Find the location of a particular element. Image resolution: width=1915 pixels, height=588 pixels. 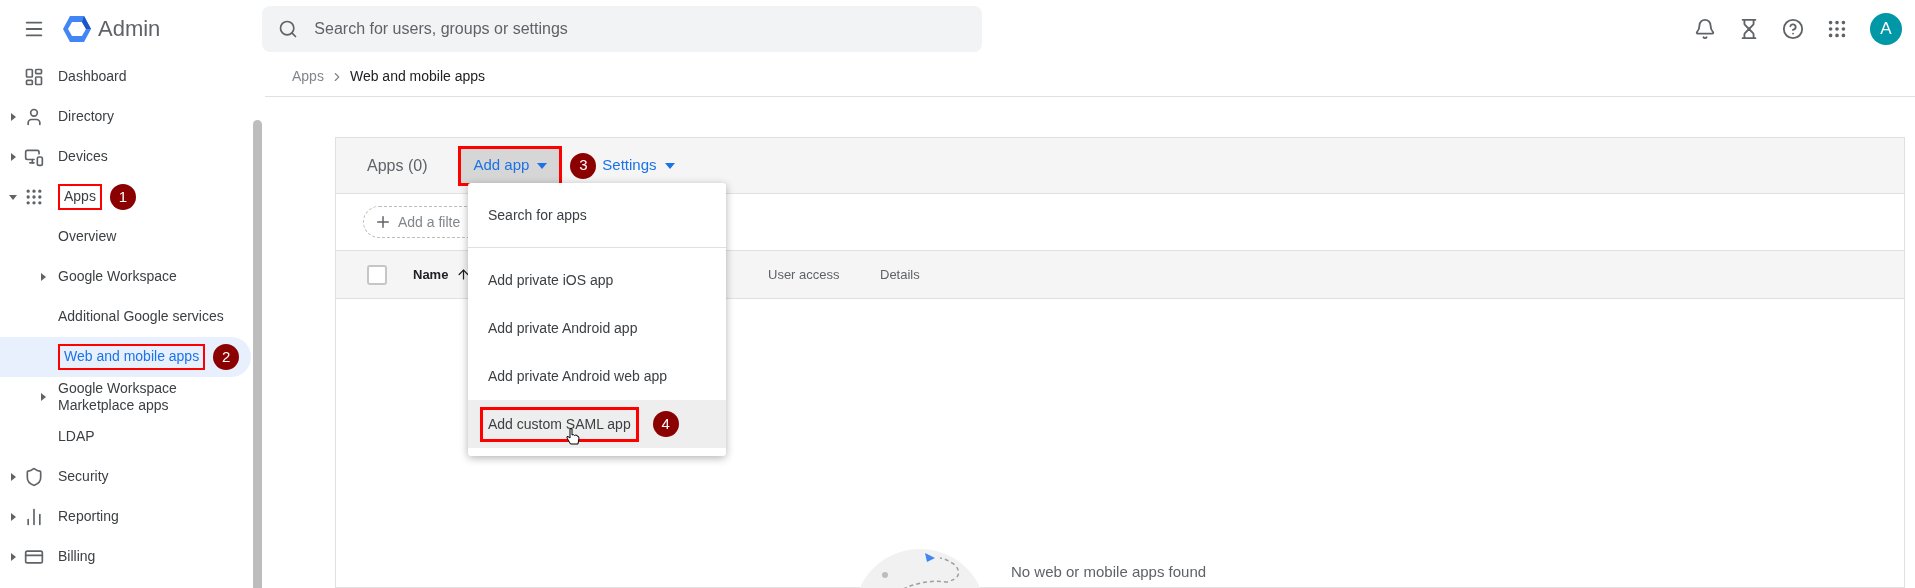

sidebar-item: Dashboard is located at coordinates (125, 77).